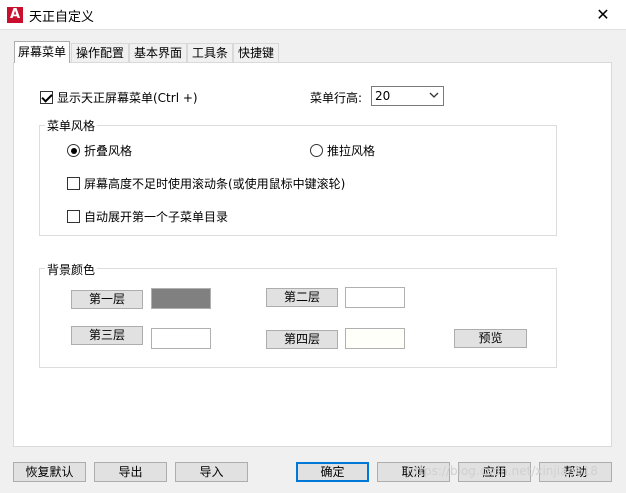 Image resolution: width=626 pixels, height=493 pixels. I want to click on auto-expand-label: 自动展开第一个子菜单目录, so click(156, 217).